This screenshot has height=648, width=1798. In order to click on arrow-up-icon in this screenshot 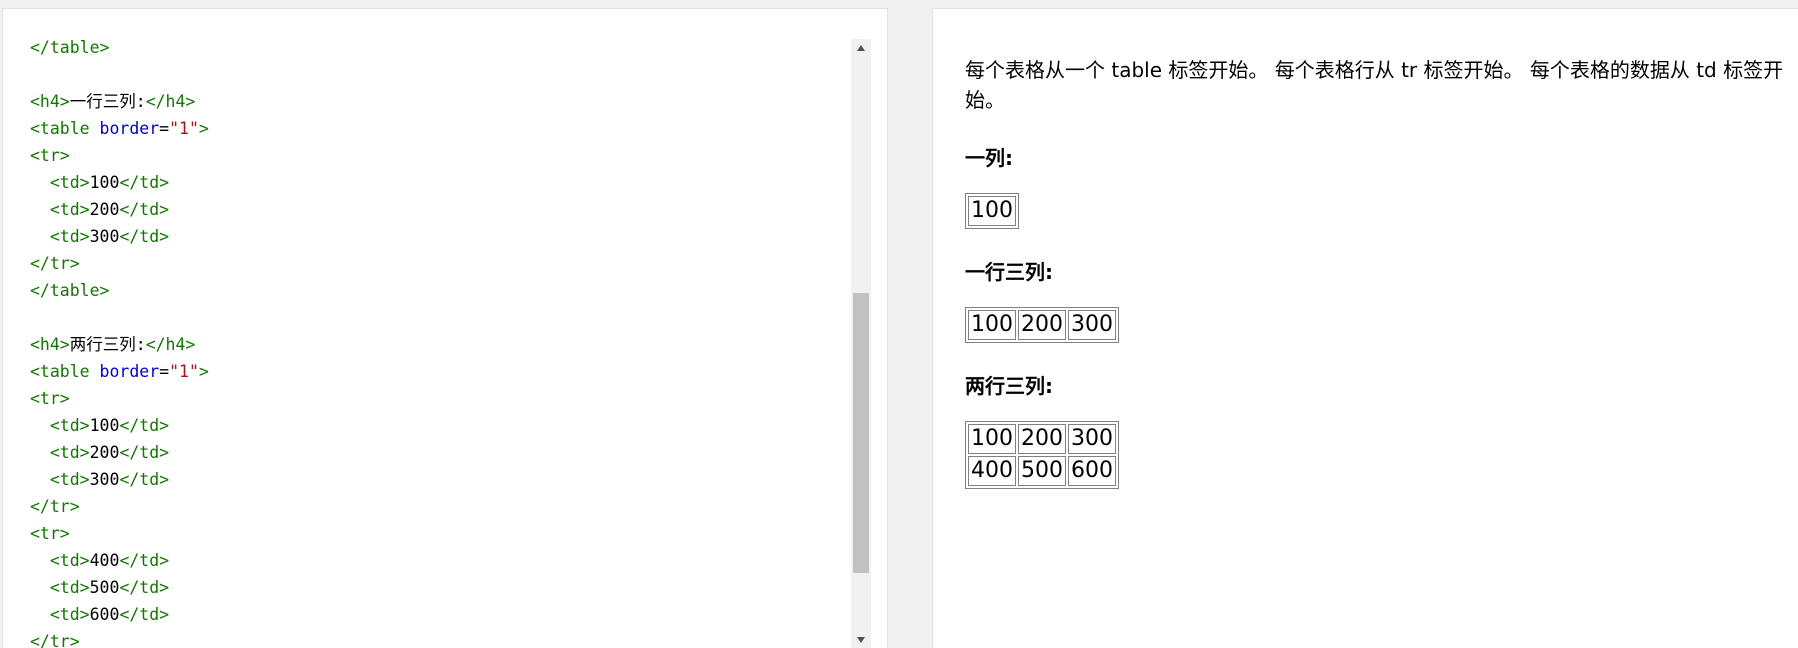, I will do `click(861, 48)`.